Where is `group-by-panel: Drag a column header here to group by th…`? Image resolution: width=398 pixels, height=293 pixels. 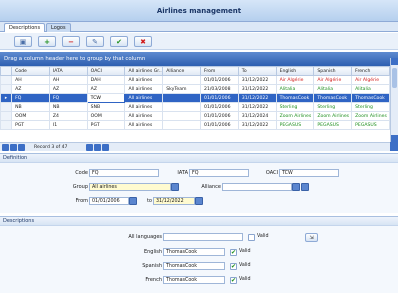
group-by-panel: Drag a column header here to group by th… is located at coordinates (199, 59).